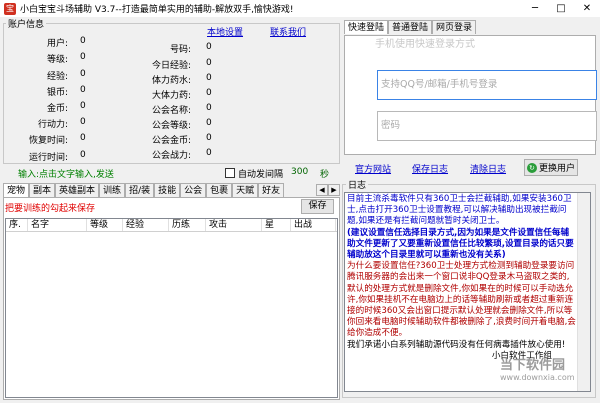  I want to click on run-time-label: 运行时间:, so click(48, 158).